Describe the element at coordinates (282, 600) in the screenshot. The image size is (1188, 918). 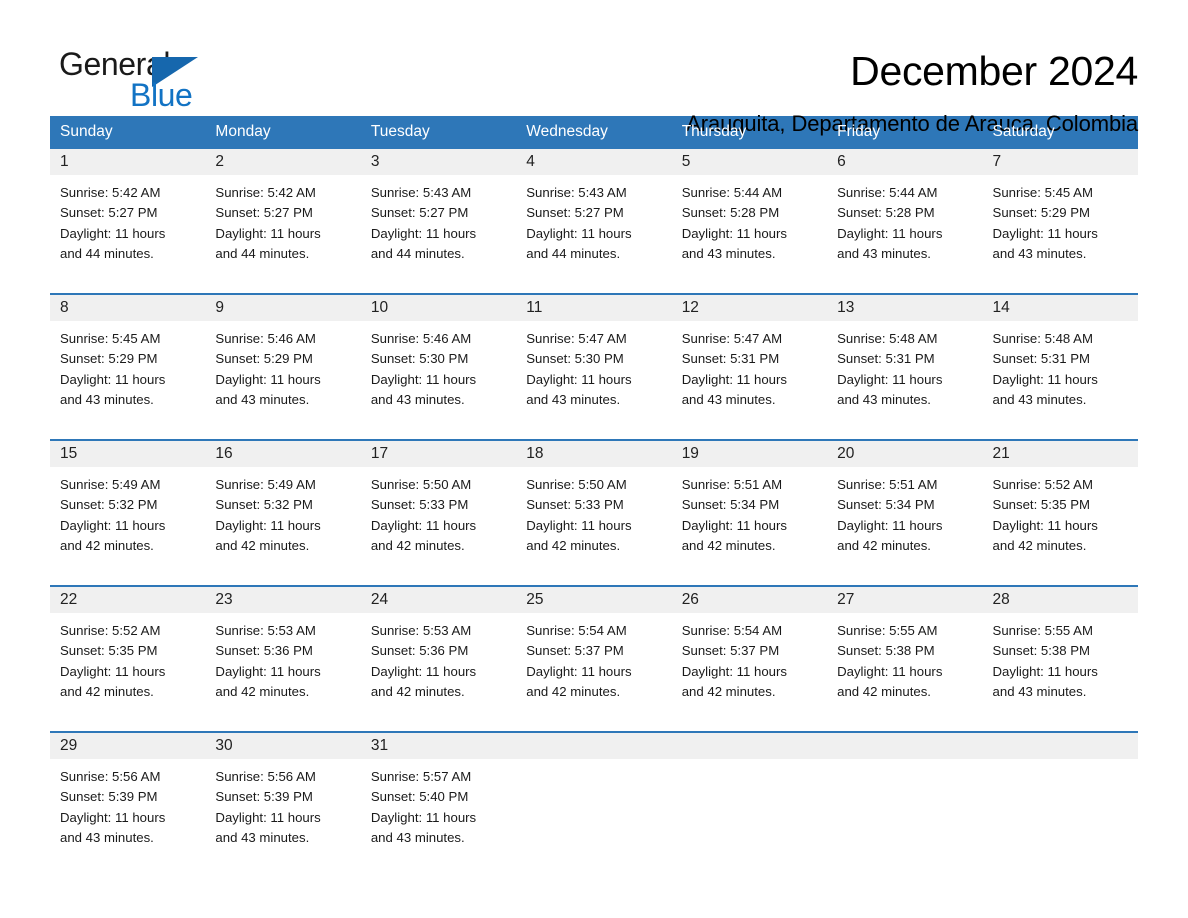
I see `day-number: 23` at that location.